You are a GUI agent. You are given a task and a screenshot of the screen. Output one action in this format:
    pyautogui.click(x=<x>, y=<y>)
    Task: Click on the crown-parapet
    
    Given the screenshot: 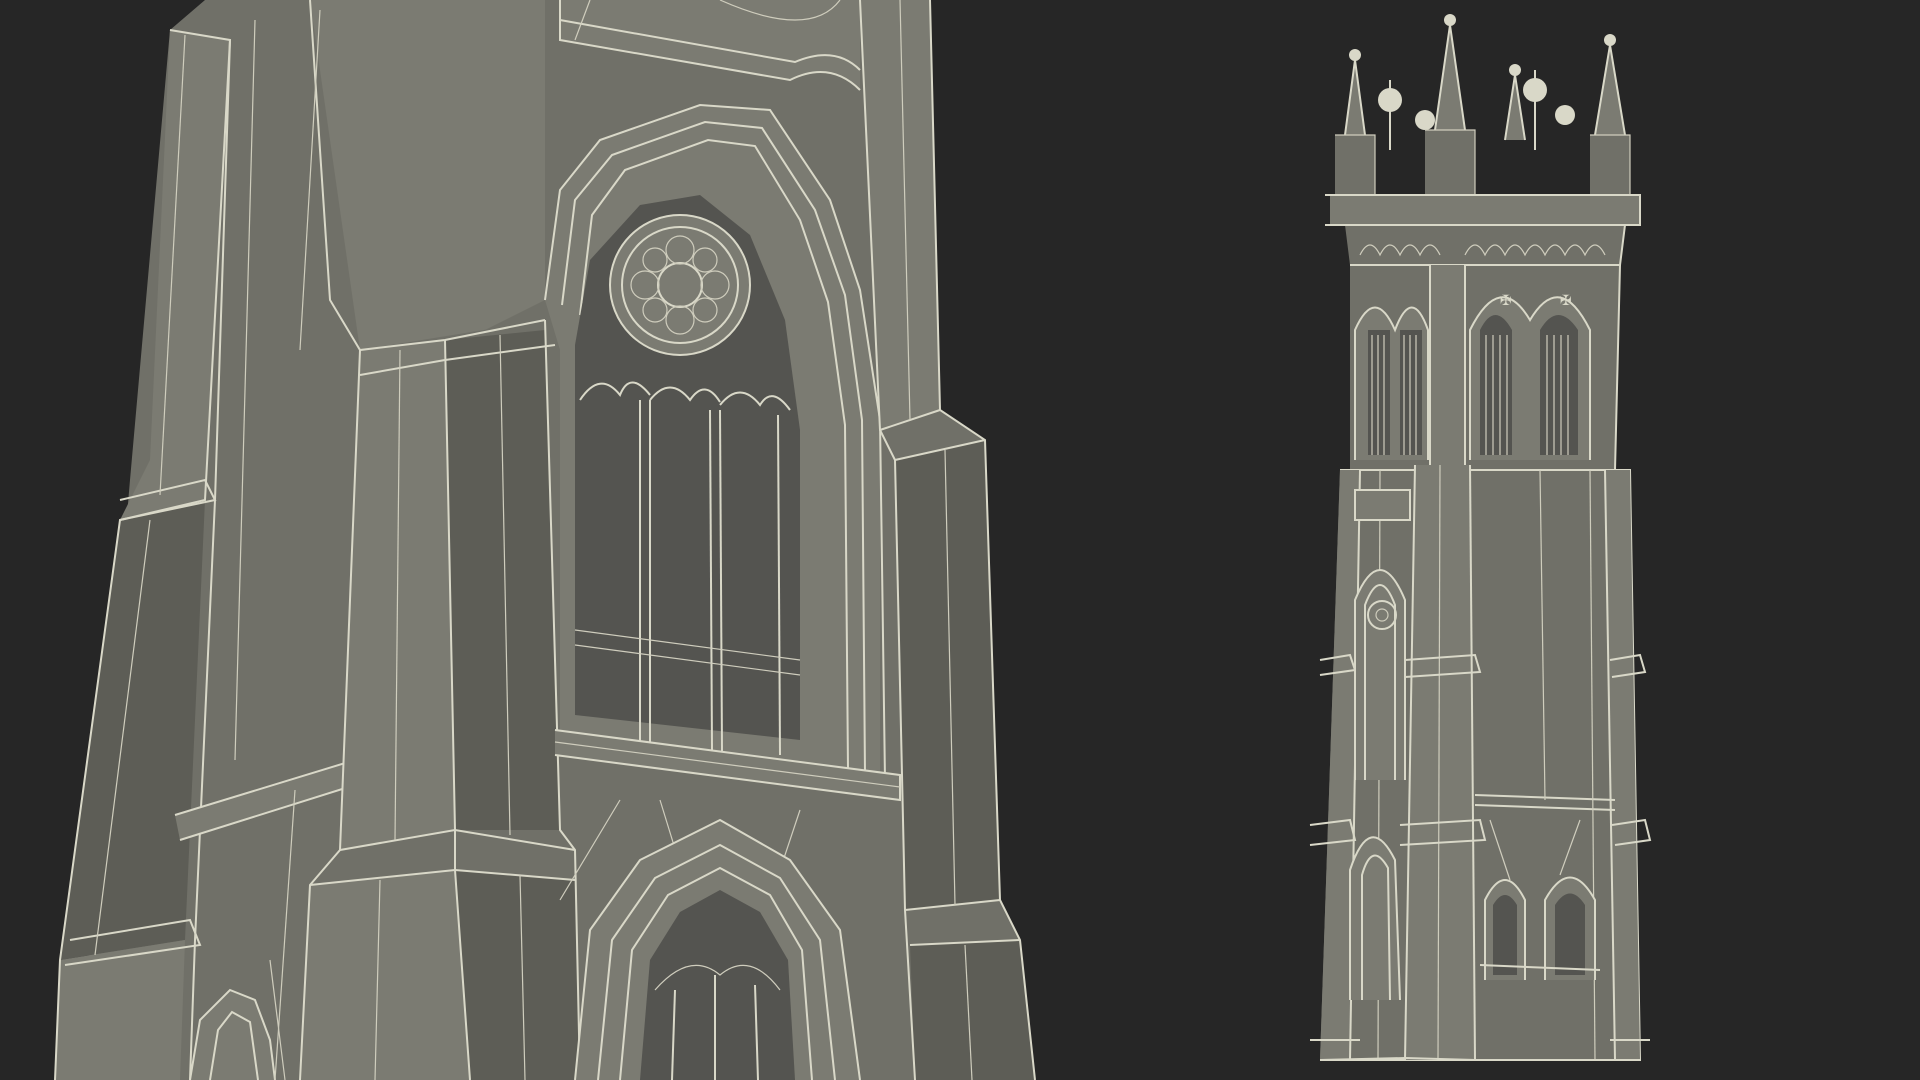 What is the action you would take?
    pyautogui.click(x=1483, y=230)
    